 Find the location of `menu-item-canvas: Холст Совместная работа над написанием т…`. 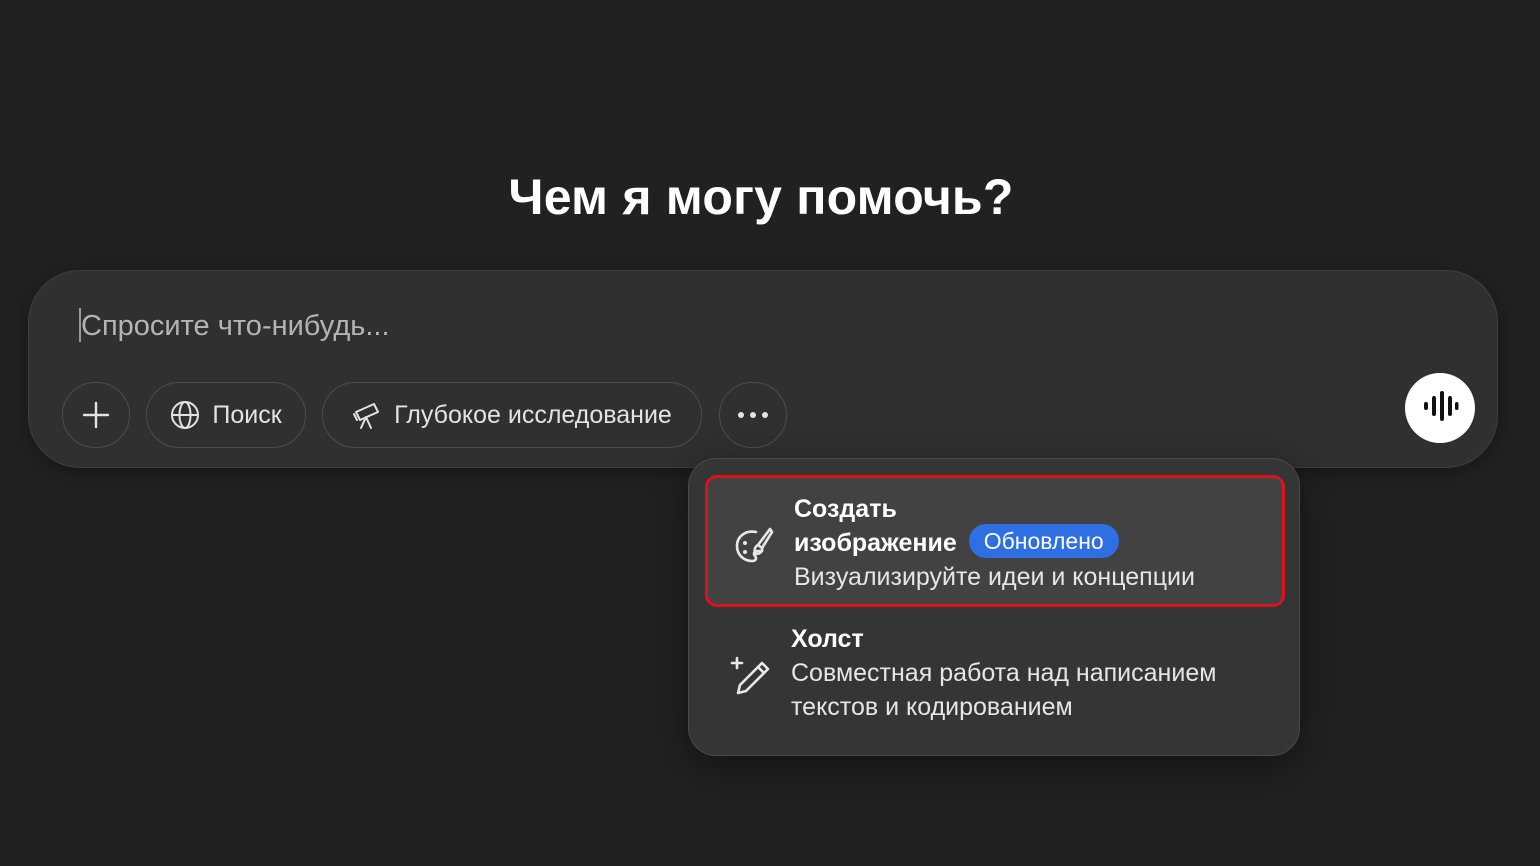

menu-item-canvas: Холст Совместная работа над написанием т… is located at coordinates (995, 677).